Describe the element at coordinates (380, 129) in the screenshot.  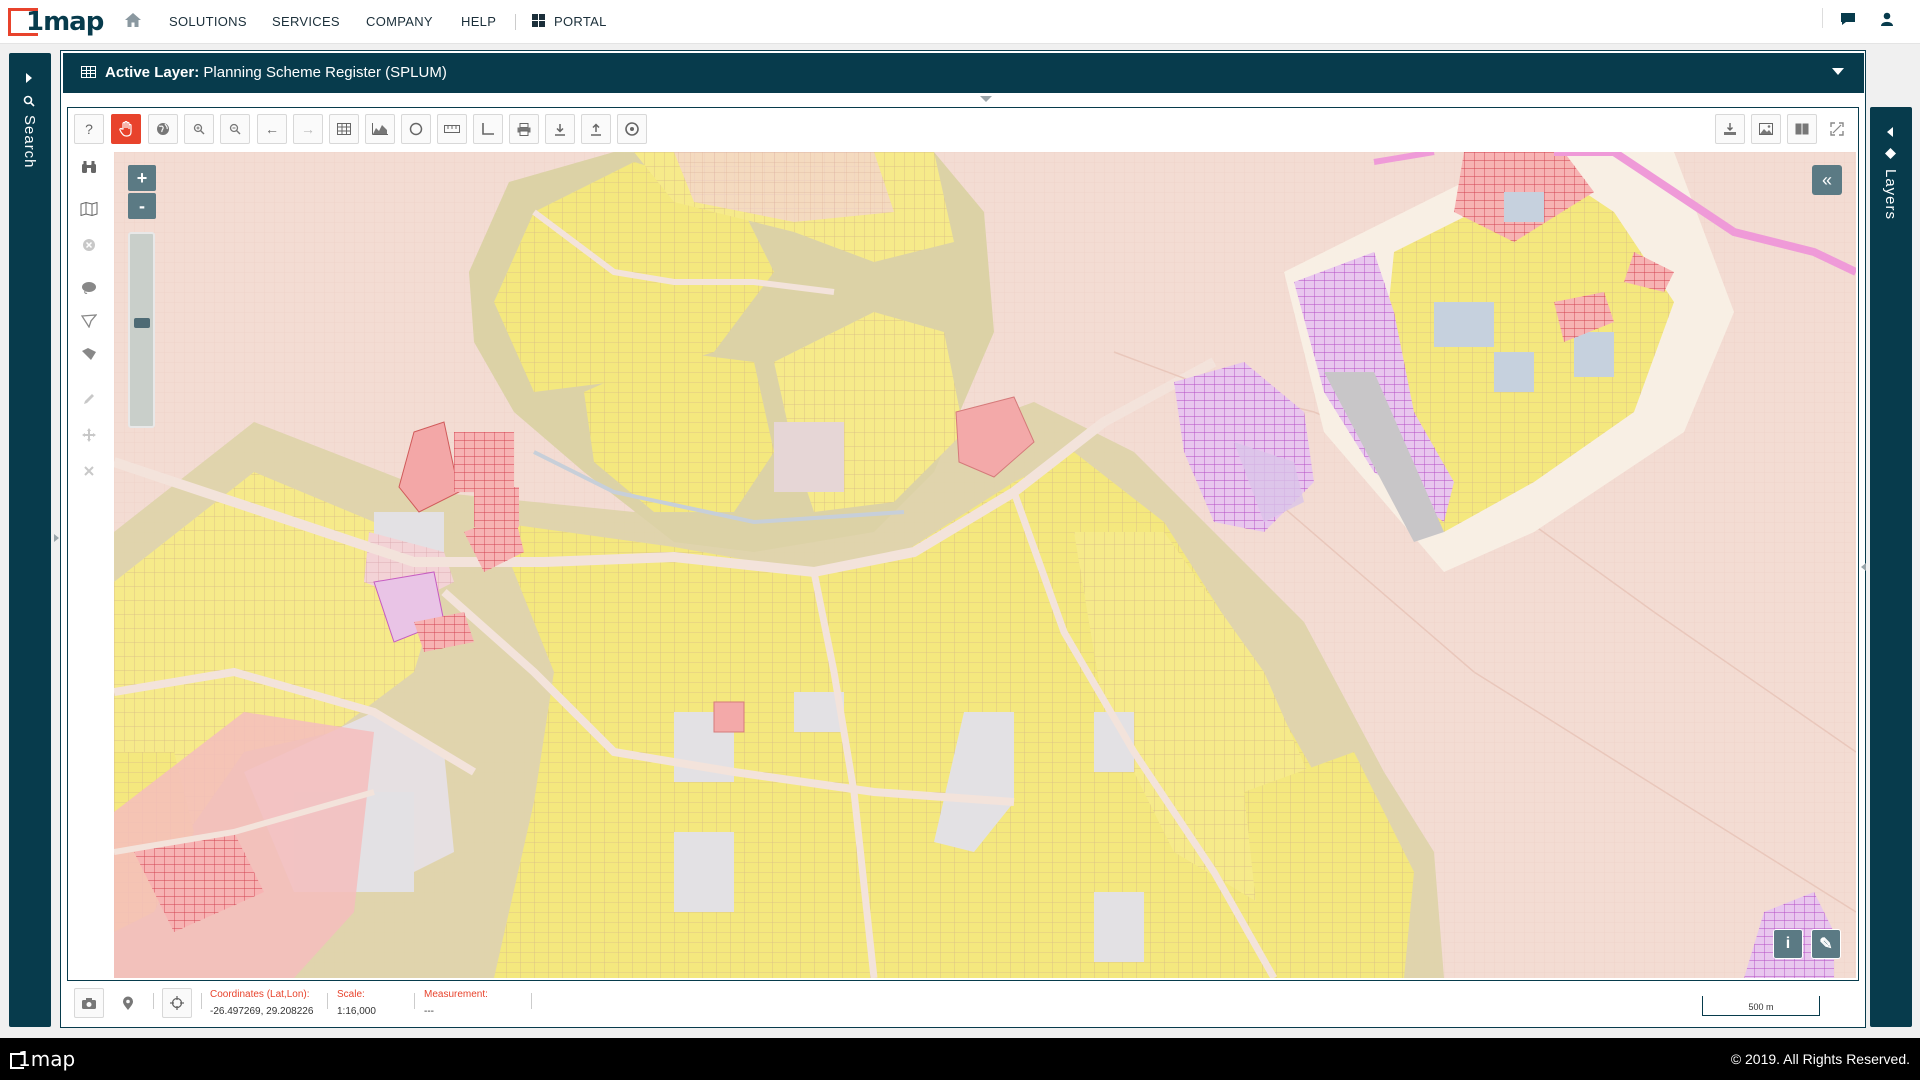
I see `chart-icon` at that location.